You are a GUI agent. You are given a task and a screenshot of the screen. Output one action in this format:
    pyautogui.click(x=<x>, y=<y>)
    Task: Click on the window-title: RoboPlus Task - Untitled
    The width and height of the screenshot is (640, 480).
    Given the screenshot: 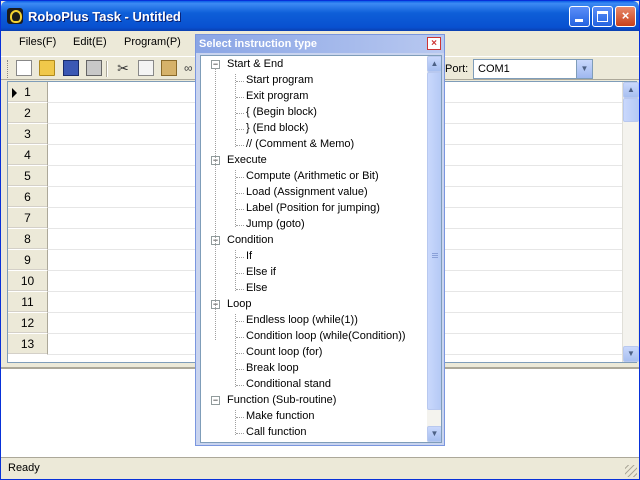 What is the action you would take?
    pyautogui.click(x=104, y=16)
    